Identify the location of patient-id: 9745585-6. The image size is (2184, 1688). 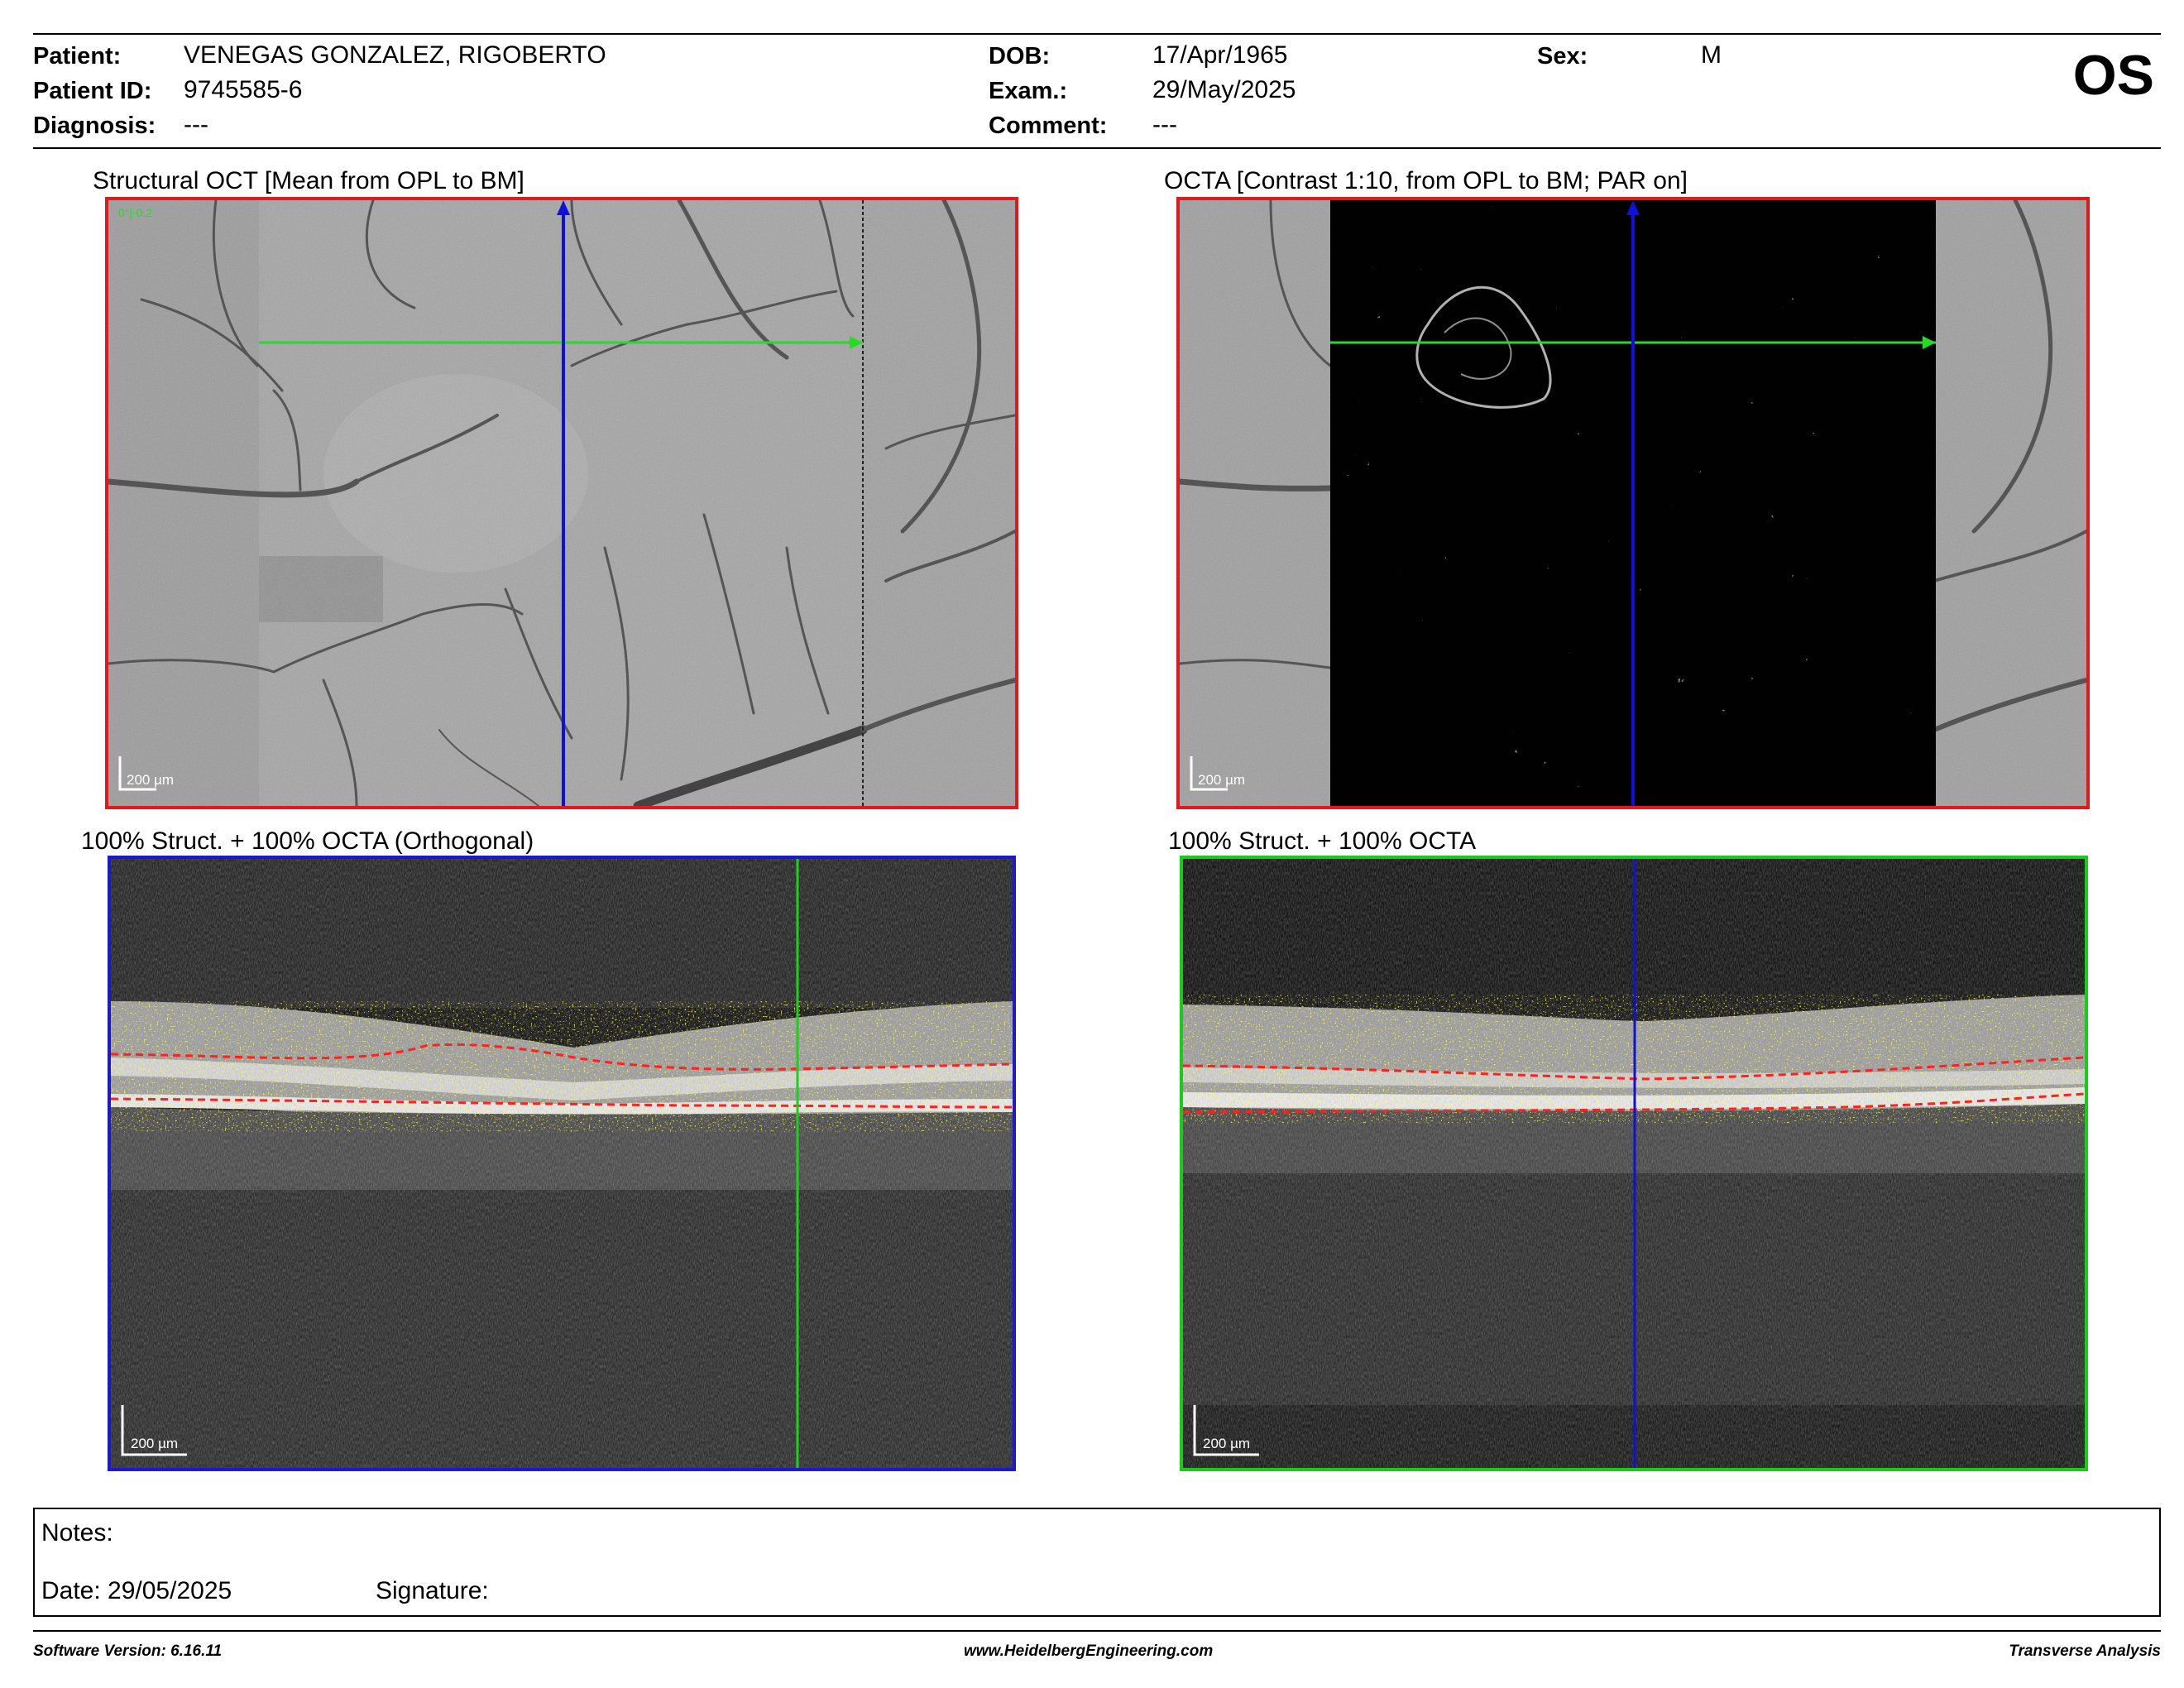
(243, 89).